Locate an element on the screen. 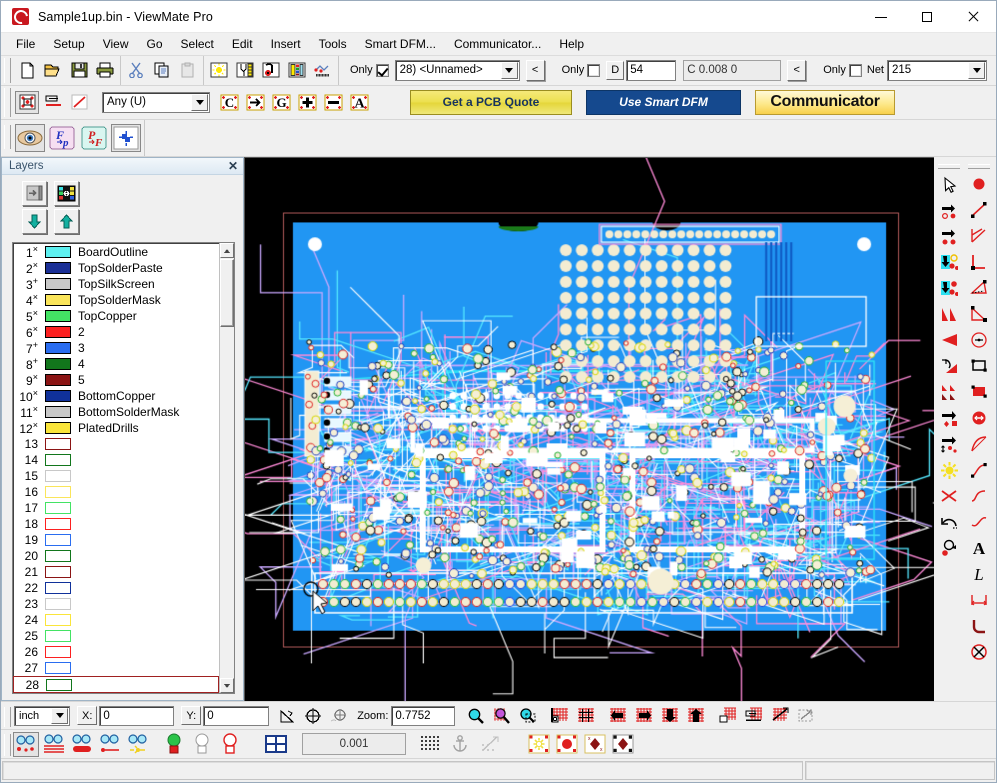 This screenshot has height=783, width=997. move-pad-icon is located at coordinates (949, 418).